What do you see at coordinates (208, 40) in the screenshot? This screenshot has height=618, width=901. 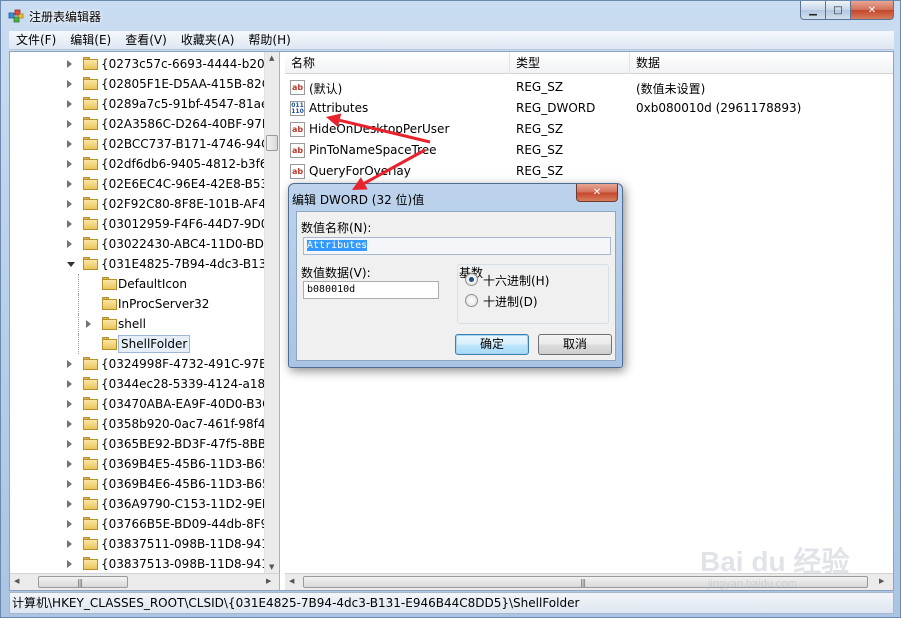 I see `menu-favorites: 收藏夹(A)` at bounding box center [208, 40].